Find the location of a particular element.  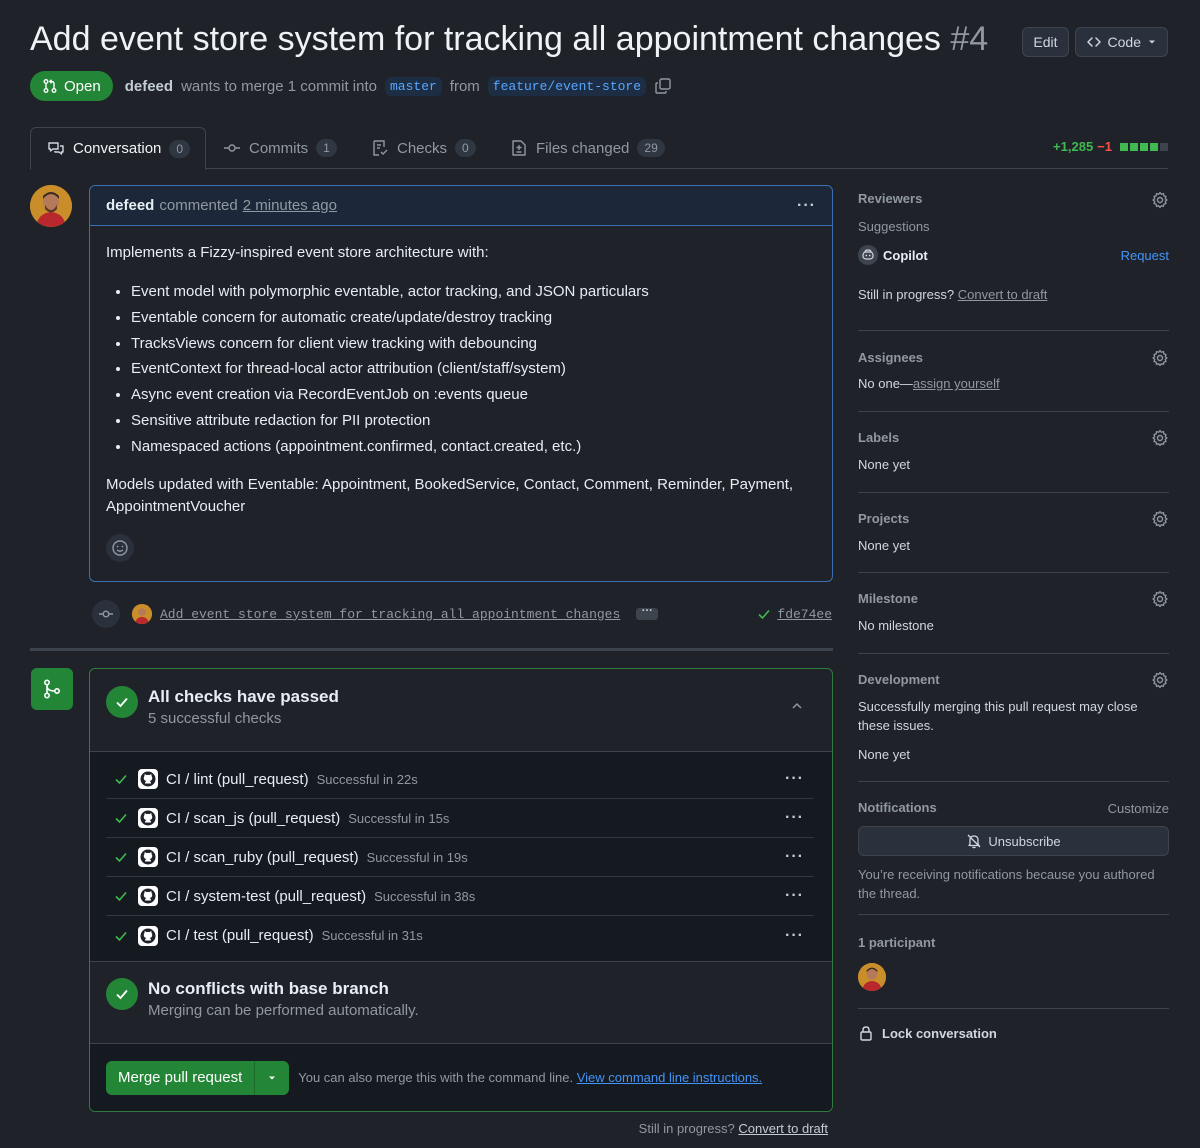

unsubscribe-button: Unsubscribe is located at coordinates (1013, 841).